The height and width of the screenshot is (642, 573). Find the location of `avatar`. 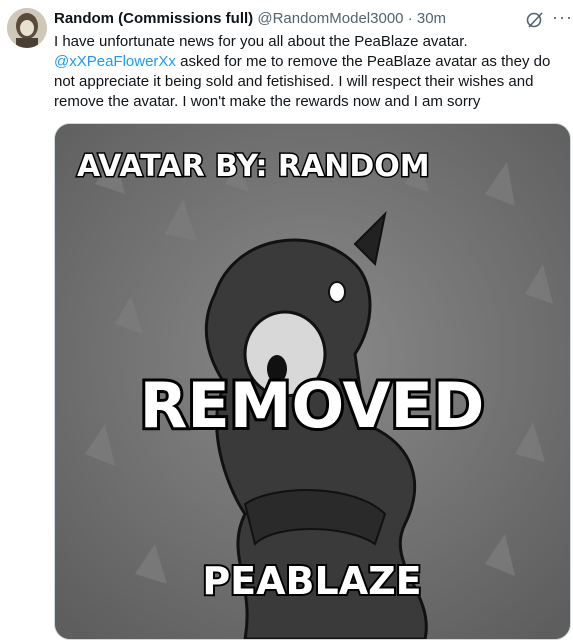

avatar is located at coordinates (27, 28).